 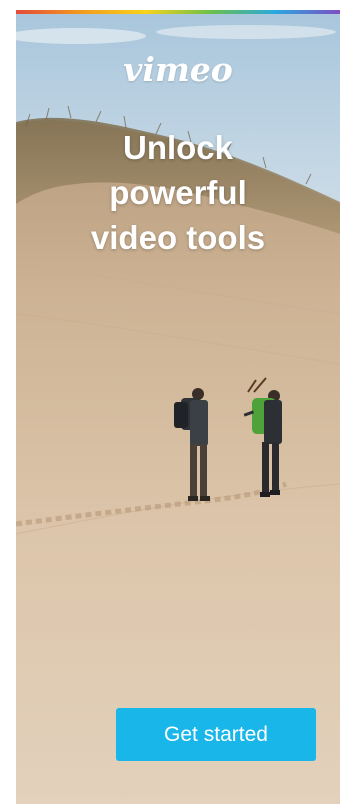 I want to click on headline-line-2: powerful, so click(x=178, y=192).